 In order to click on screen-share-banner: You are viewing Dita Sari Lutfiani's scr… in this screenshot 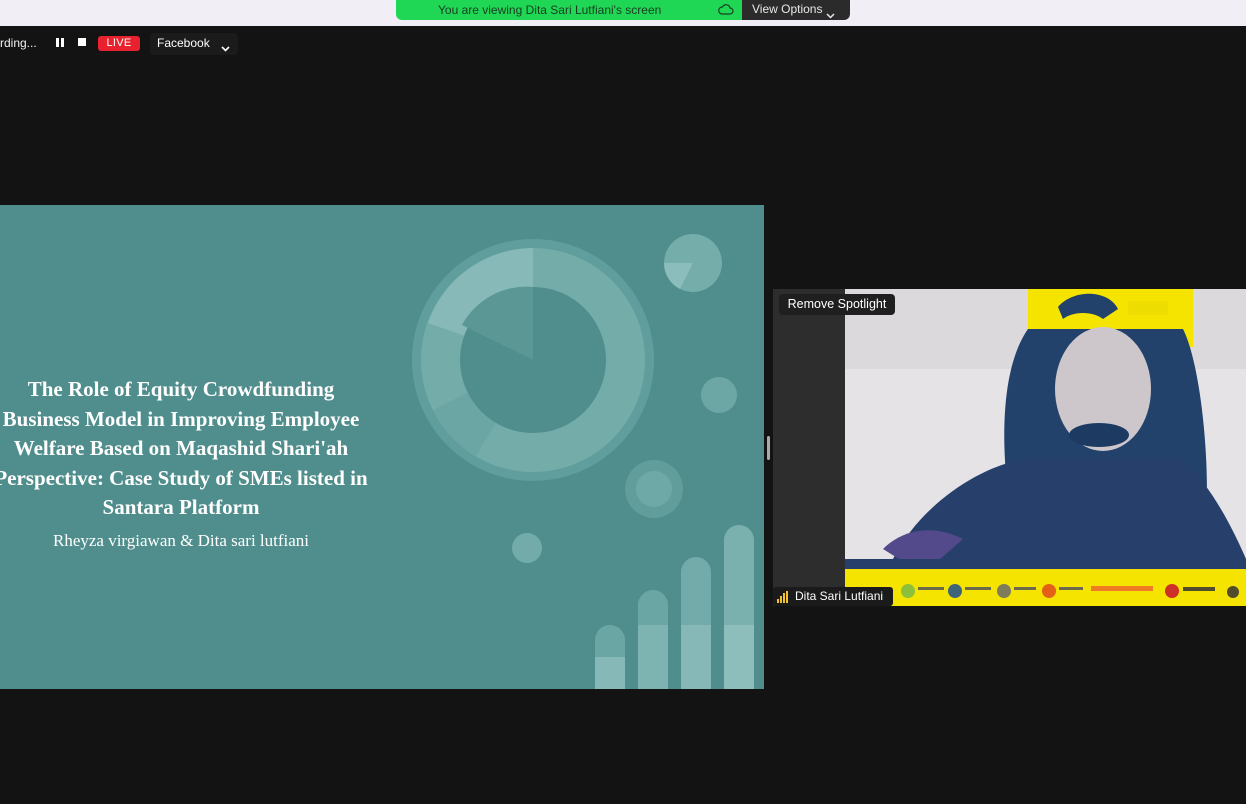, I will do `click(569, 10)`.